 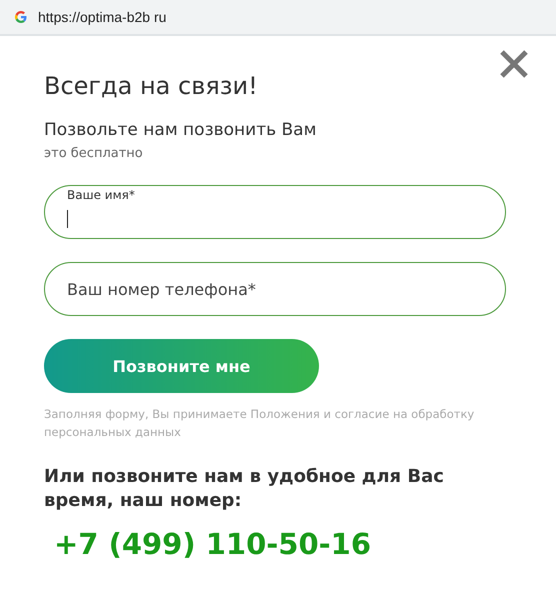 I want to click on google-icon, so click(x=21, y=17).